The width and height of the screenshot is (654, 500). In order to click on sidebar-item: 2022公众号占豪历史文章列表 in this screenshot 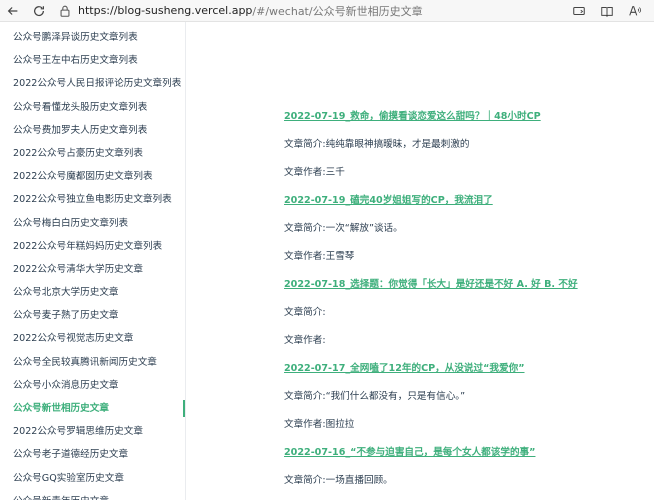, I will do `click(92, 153)`.